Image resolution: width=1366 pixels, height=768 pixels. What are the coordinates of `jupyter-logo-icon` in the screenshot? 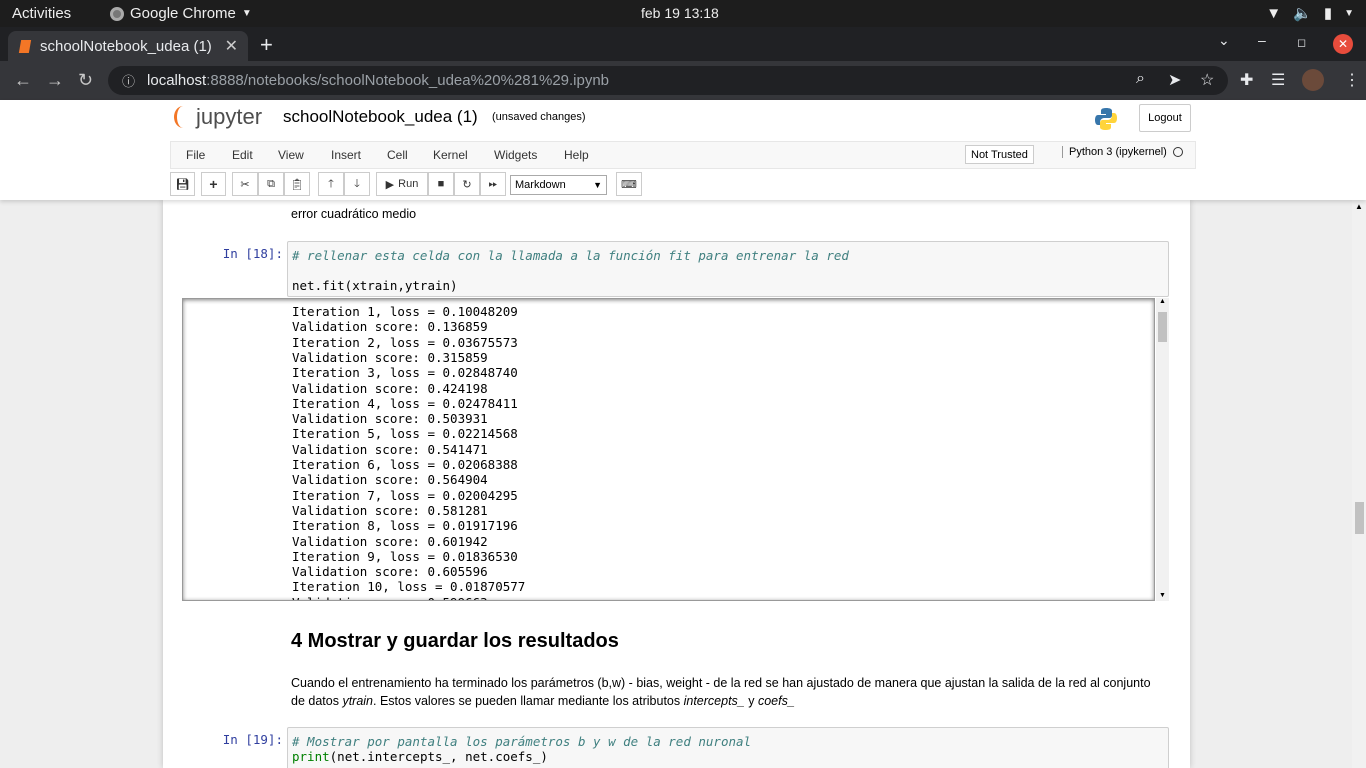 It's located at (183, 117).